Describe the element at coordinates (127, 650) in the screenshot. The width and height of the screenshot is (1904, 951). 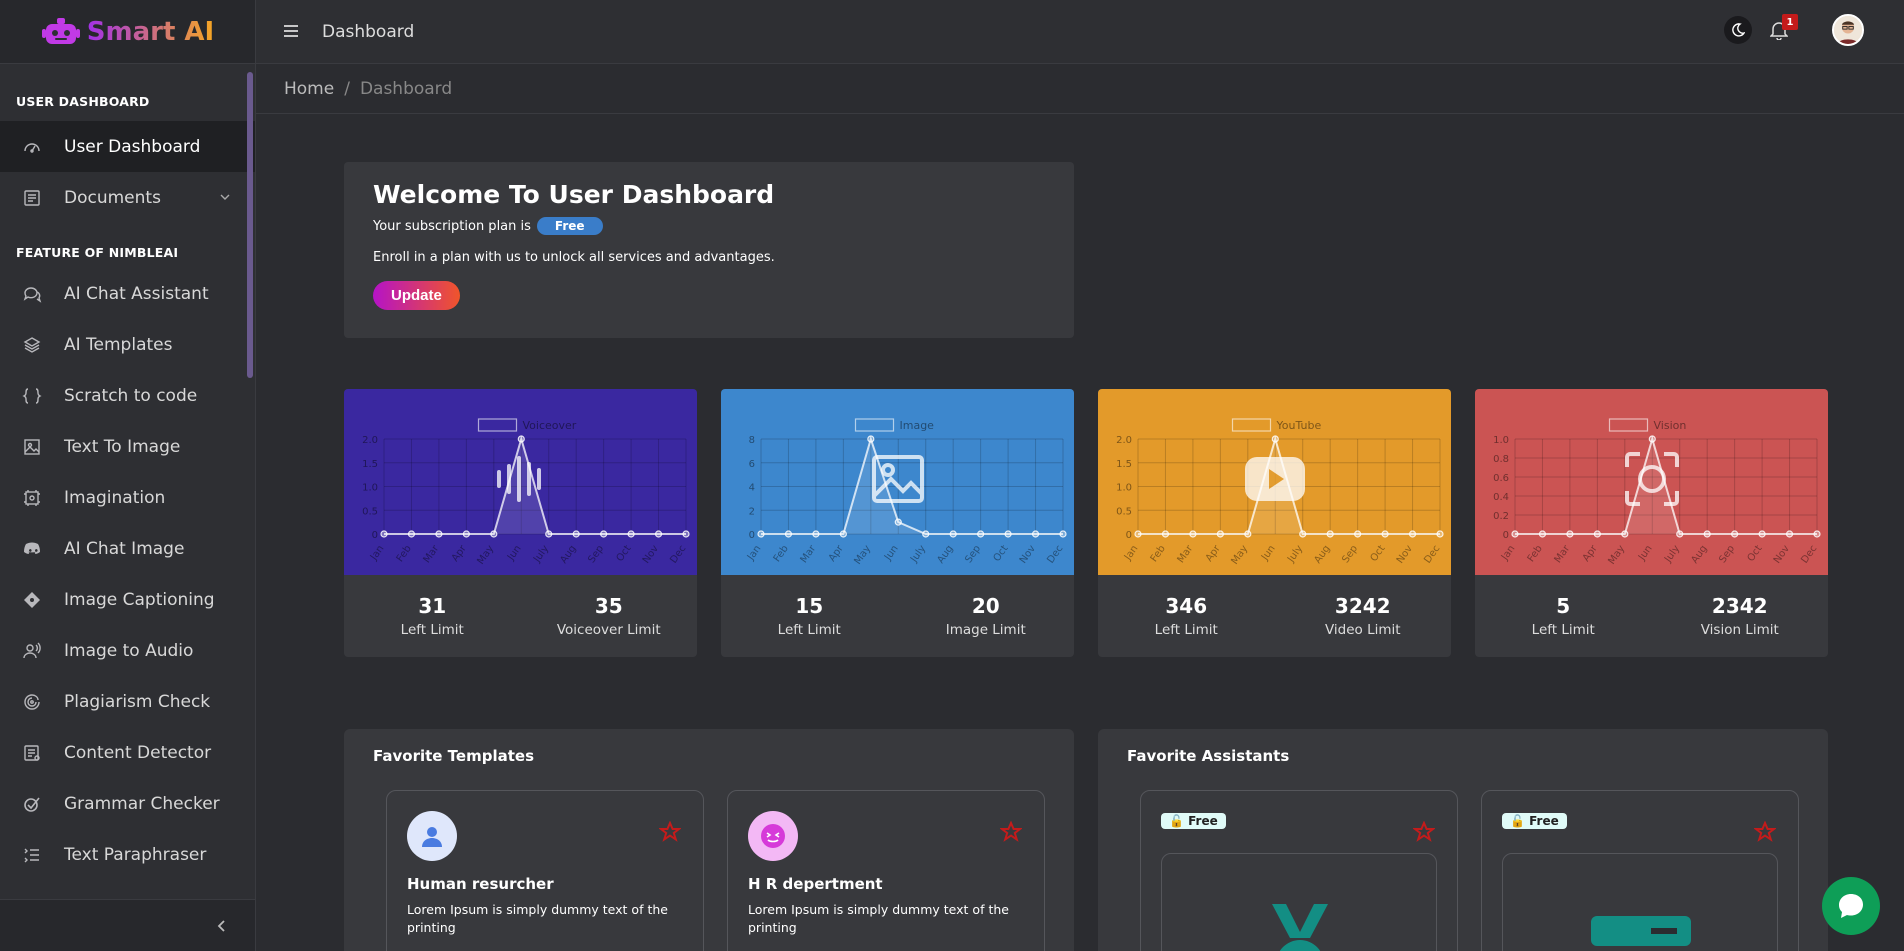
I see `sidebar-item-image-to-audio: Image to Audio` at that location.